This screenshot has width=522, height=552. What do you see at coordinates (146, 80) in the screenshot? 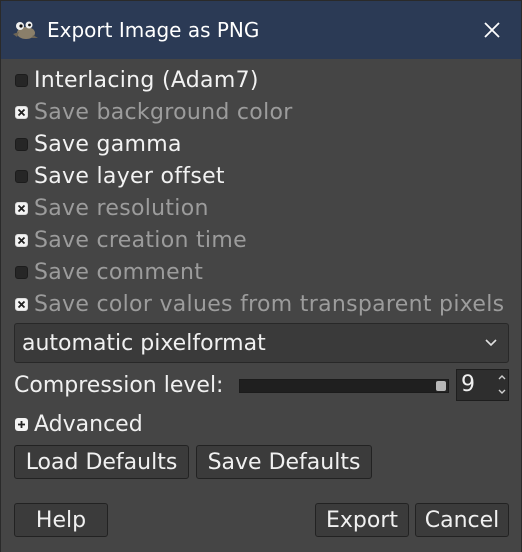
I see `option-label: Interlacing (Adam7)` at bounding box center [146, 80].